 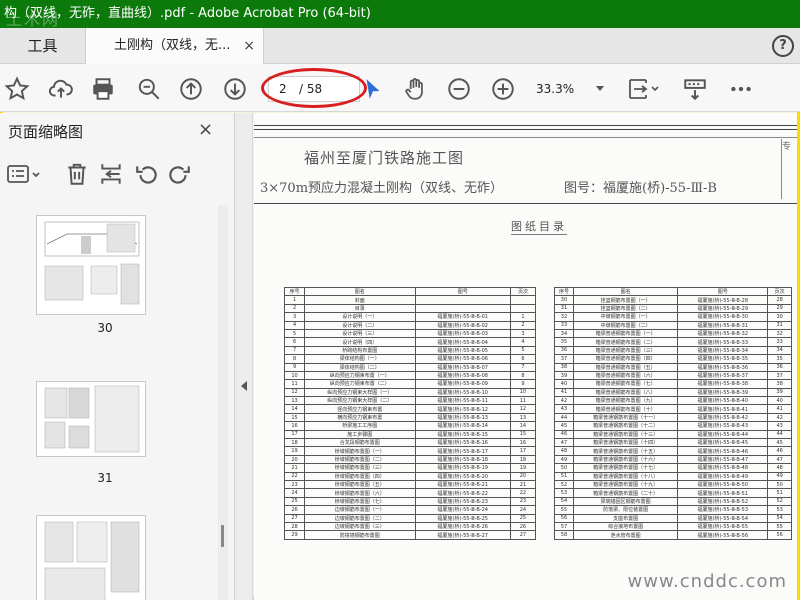 What do you see at coordinates (564, 501) in the screenshot?
I see `table-cell: 54` at bounding box center [564, 501].